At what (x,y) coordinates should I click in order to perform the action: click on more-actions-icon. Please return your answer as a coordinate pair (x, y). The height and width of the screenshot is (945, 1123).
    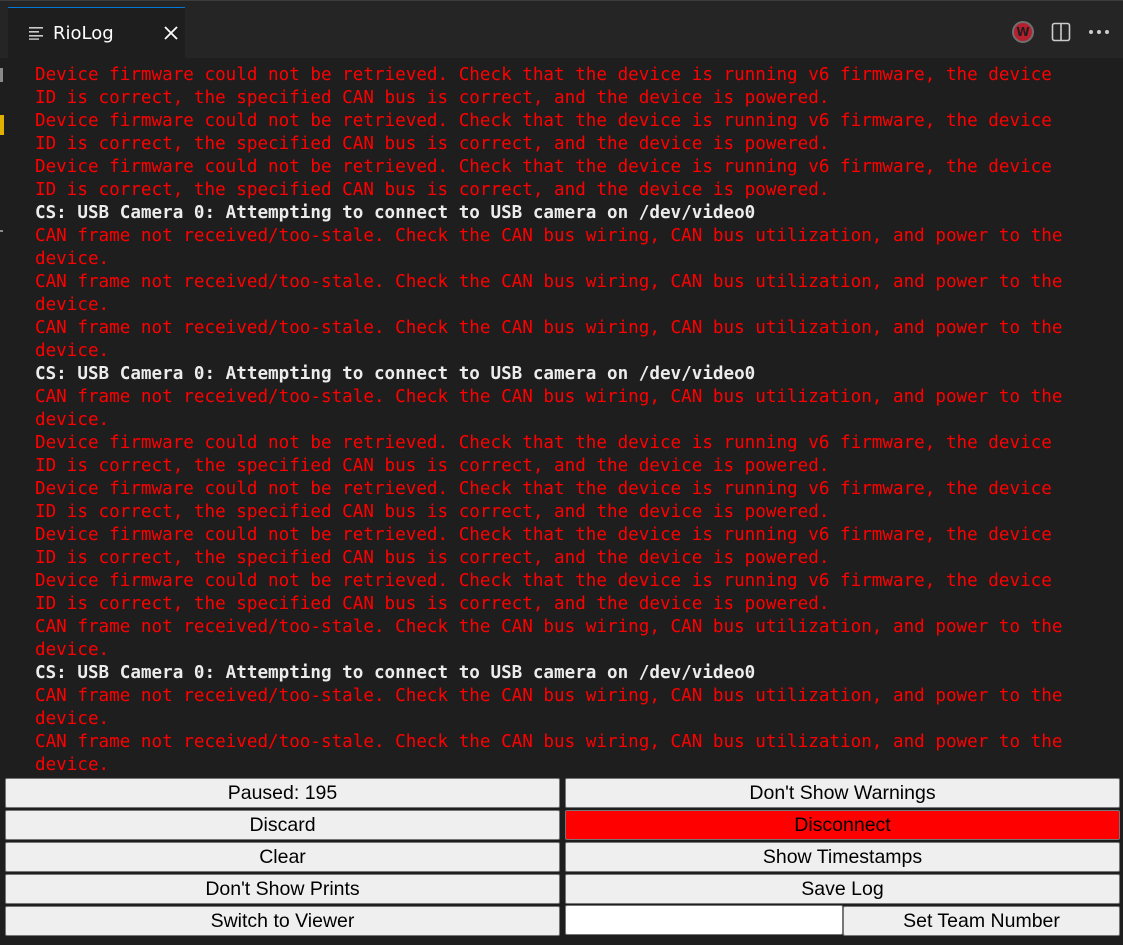
    Looking at the image, I should click on (1099, 32).